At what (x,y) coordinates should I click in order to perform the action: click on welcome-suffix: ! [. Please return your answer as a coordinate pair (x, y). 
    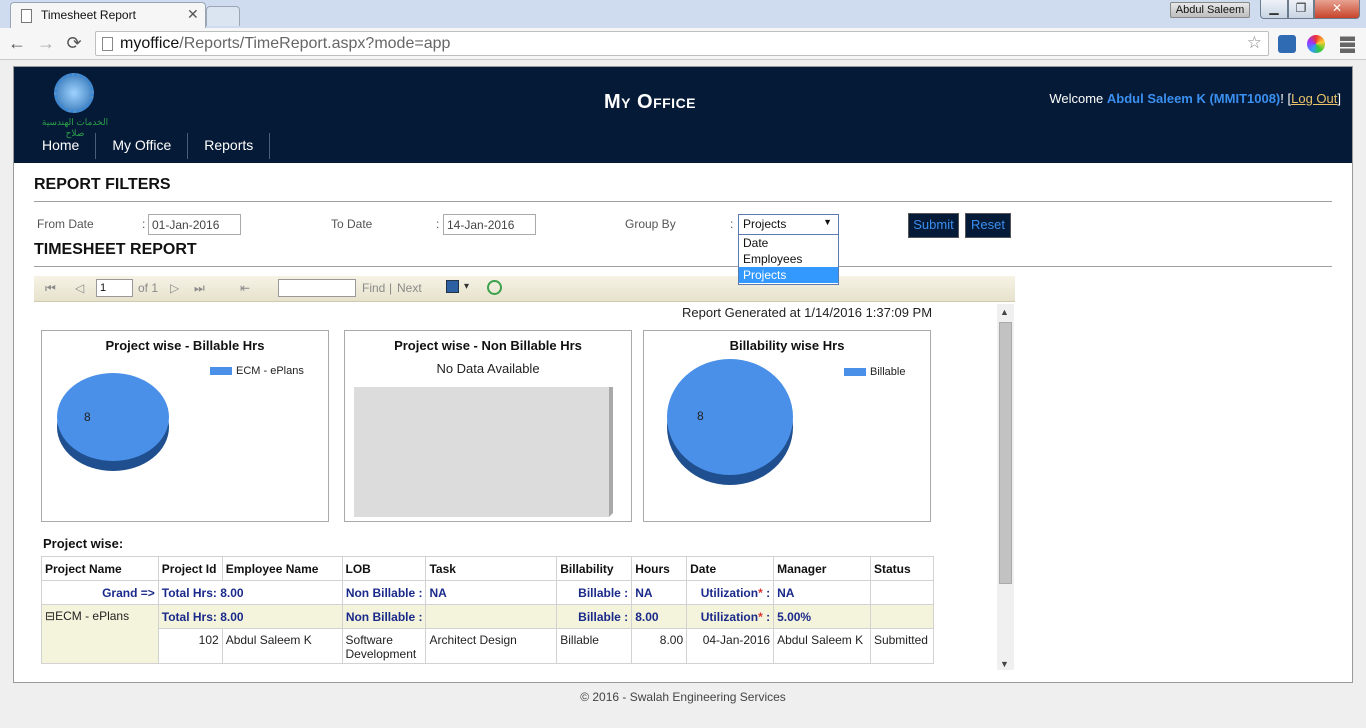
    Looking at the image, I should click on (1286, 98).